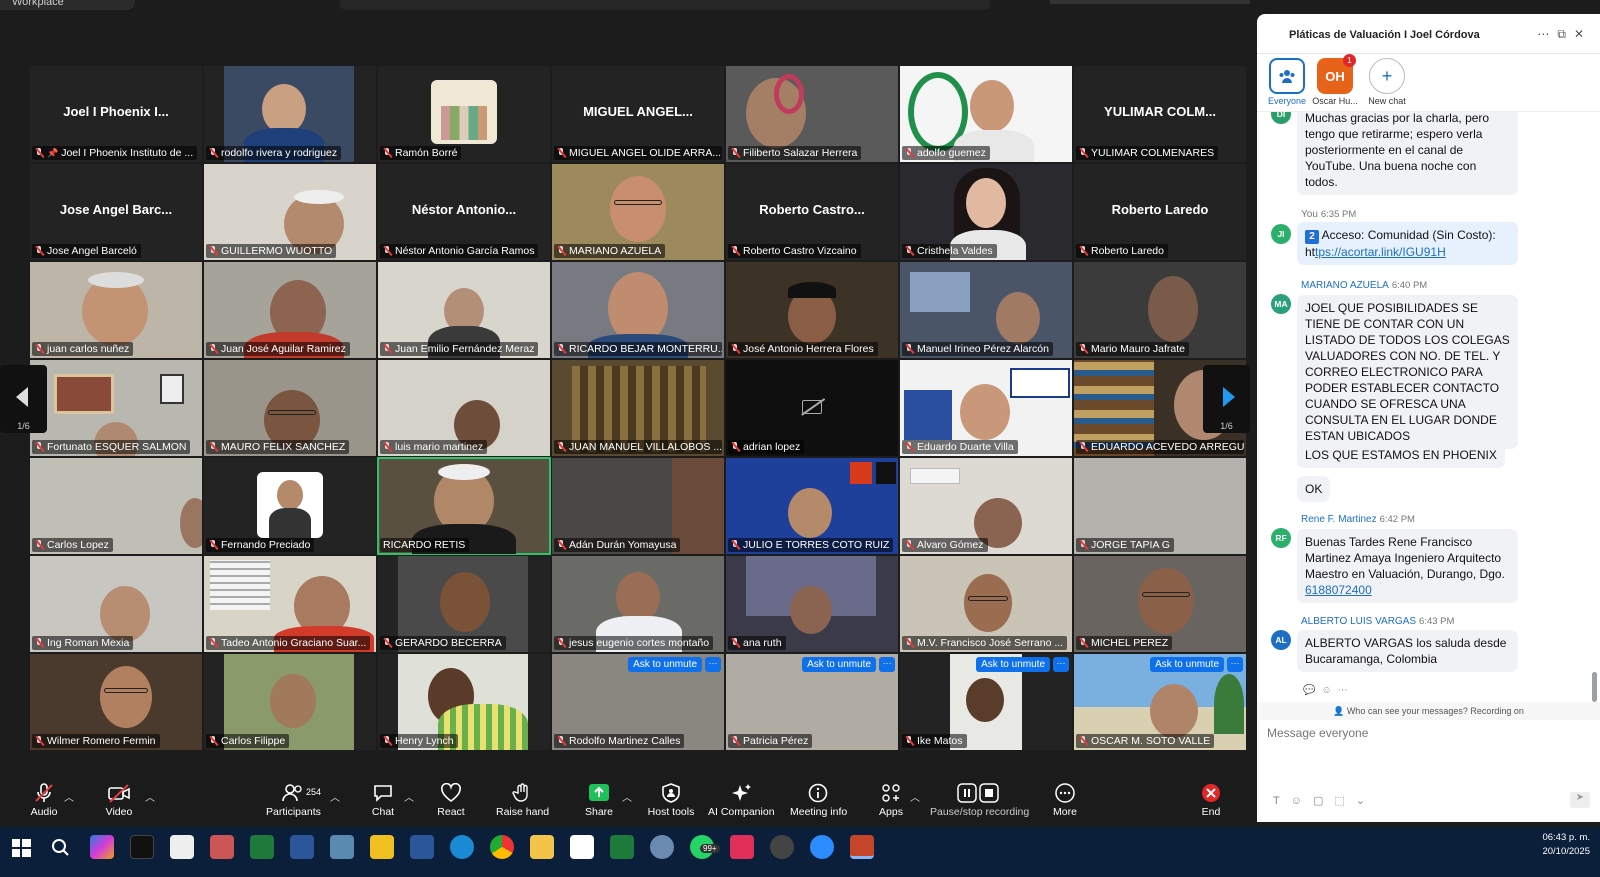 The height and width of the screenshot is (877, 1600). I want to click on send-button: ➤, so click(1580, 800).